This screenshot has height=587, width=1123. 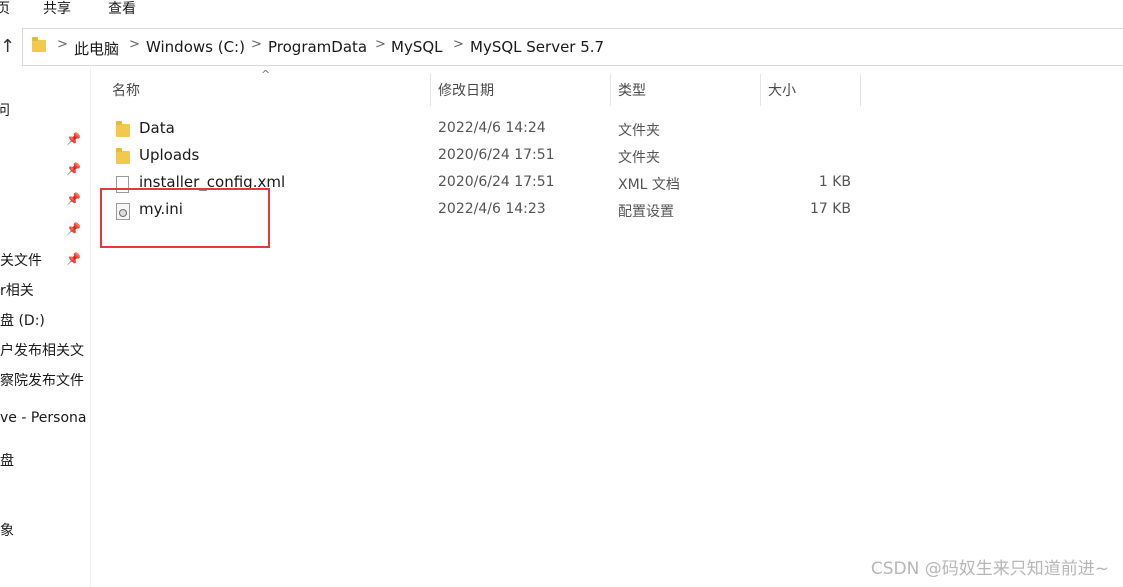 What do you see at coordinates (266, 74) in the screenshot?
I see `sort-ascending-icon: ^` at bounding box center [266, 74].